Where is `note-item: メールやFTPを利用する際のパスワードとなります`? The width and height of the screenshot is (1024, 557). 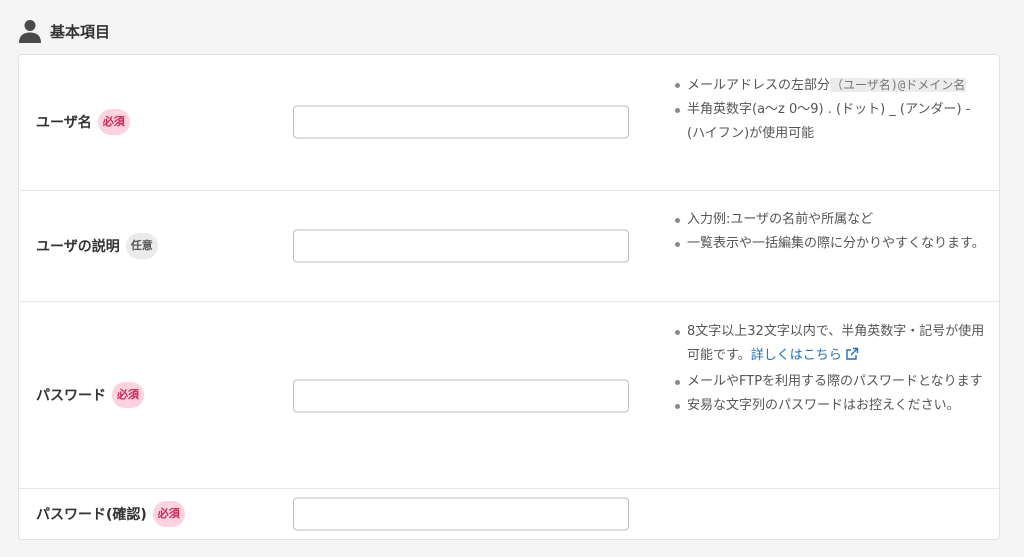
note-item: メールやFTPを利用する際のパスワードとなります is located at coordinates (831, 382).